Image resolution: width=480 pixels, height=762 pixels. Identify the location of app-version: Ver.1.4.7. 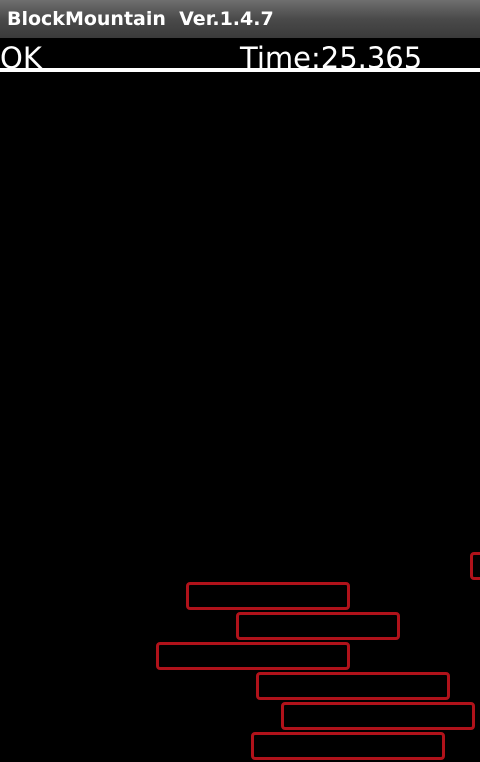
(226, 19).